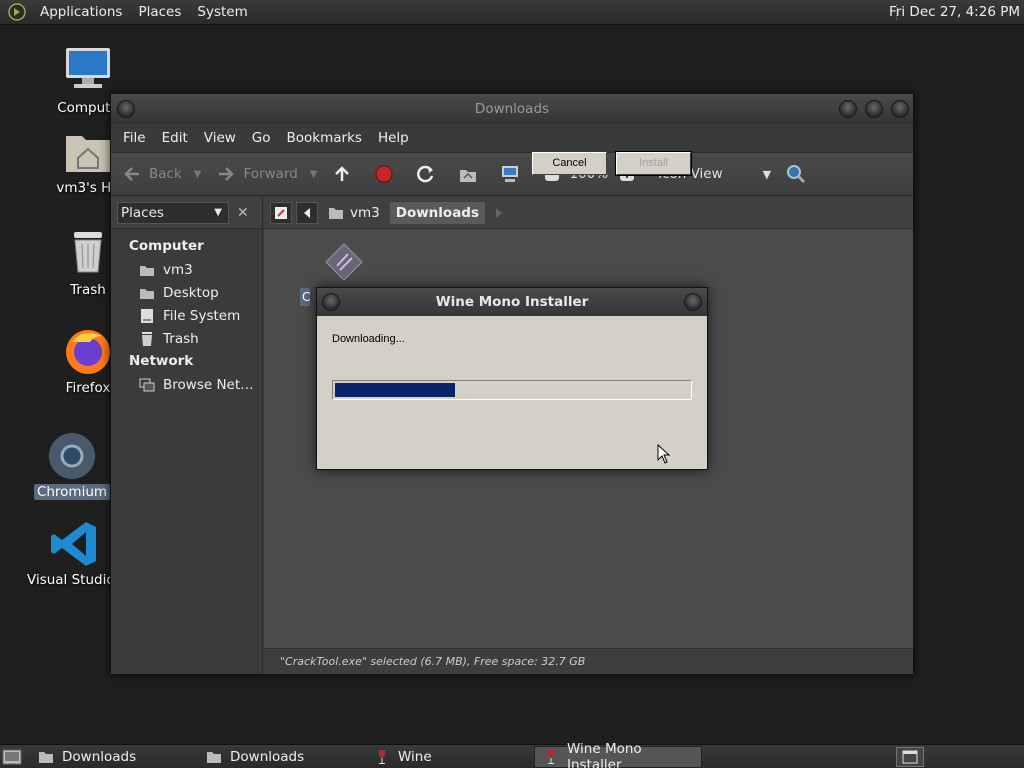 This screenshot has height=768, width=1024. I want to click on trash-icon, so click(147, 339).